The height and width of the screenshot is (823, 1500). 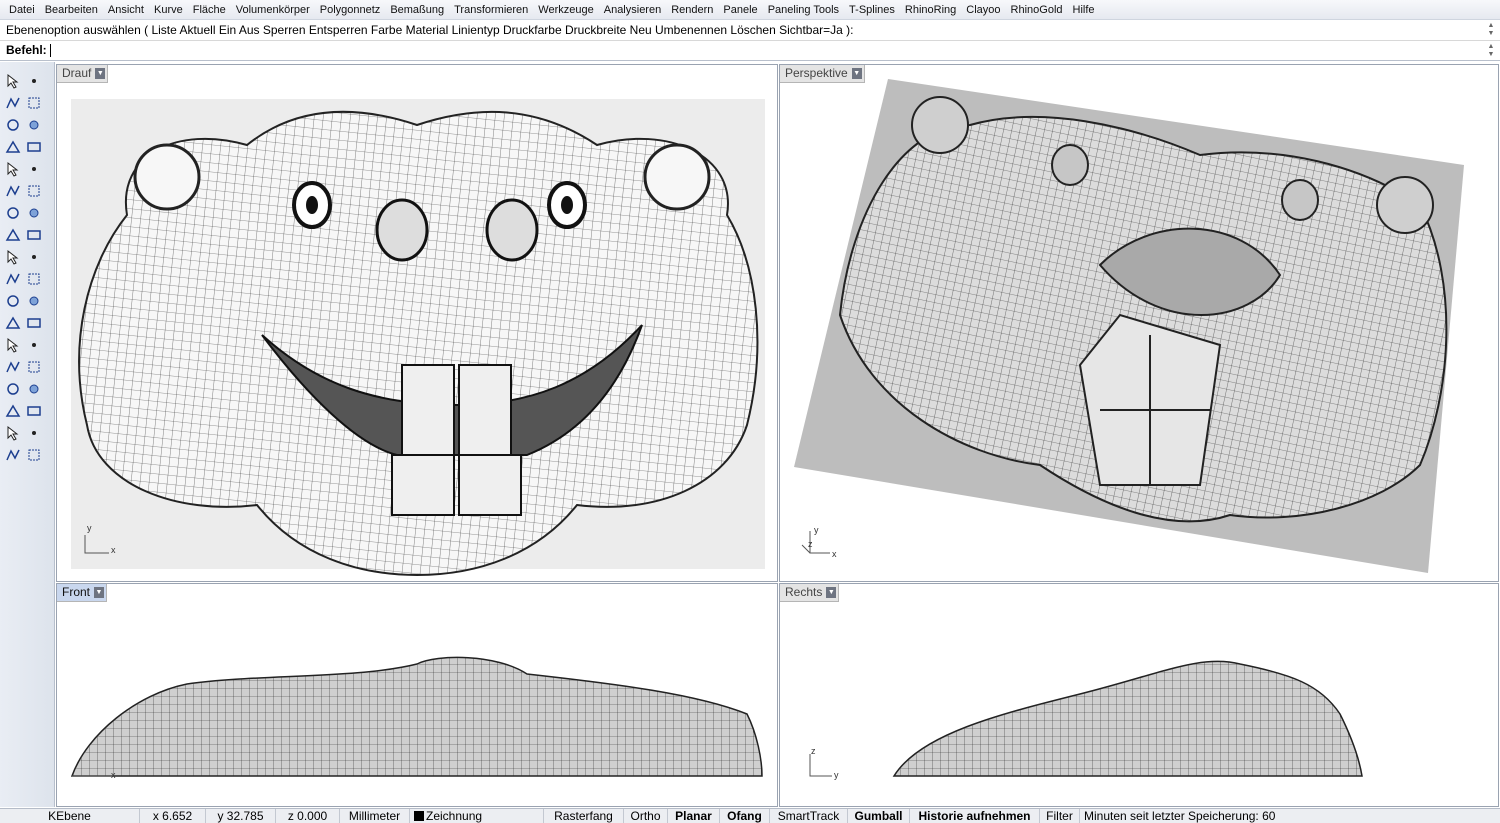 I want to click on status-unit: Millimeter, so click(x=375, y=816).